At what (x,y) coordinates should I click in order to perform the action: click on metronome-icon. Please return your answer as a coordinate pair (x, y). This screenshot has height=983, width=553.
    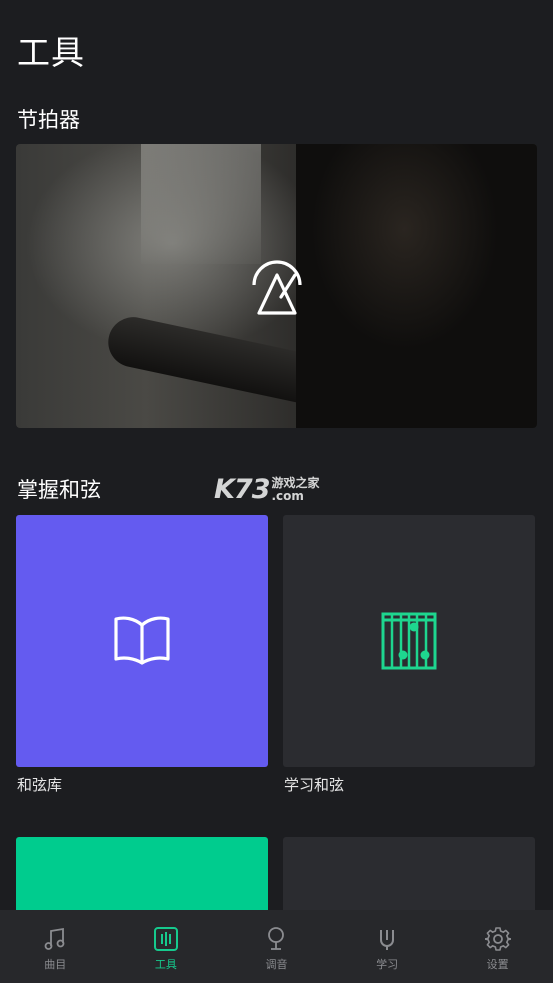
    Looking at the image, I should click on (277, 287).